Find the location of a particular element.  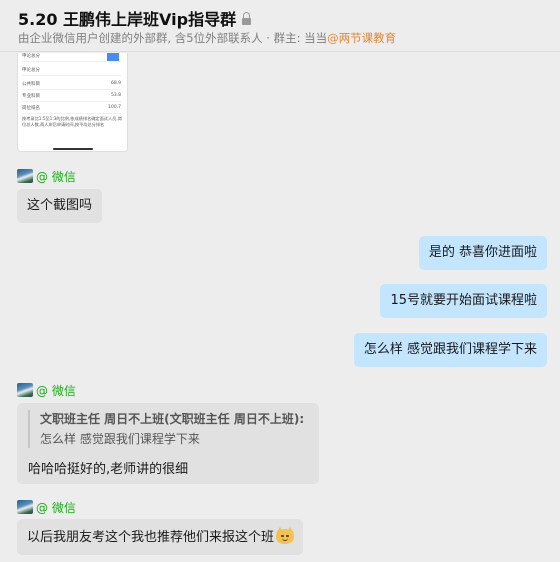

cat-grin-emoji is located at coordinates (285, 536).